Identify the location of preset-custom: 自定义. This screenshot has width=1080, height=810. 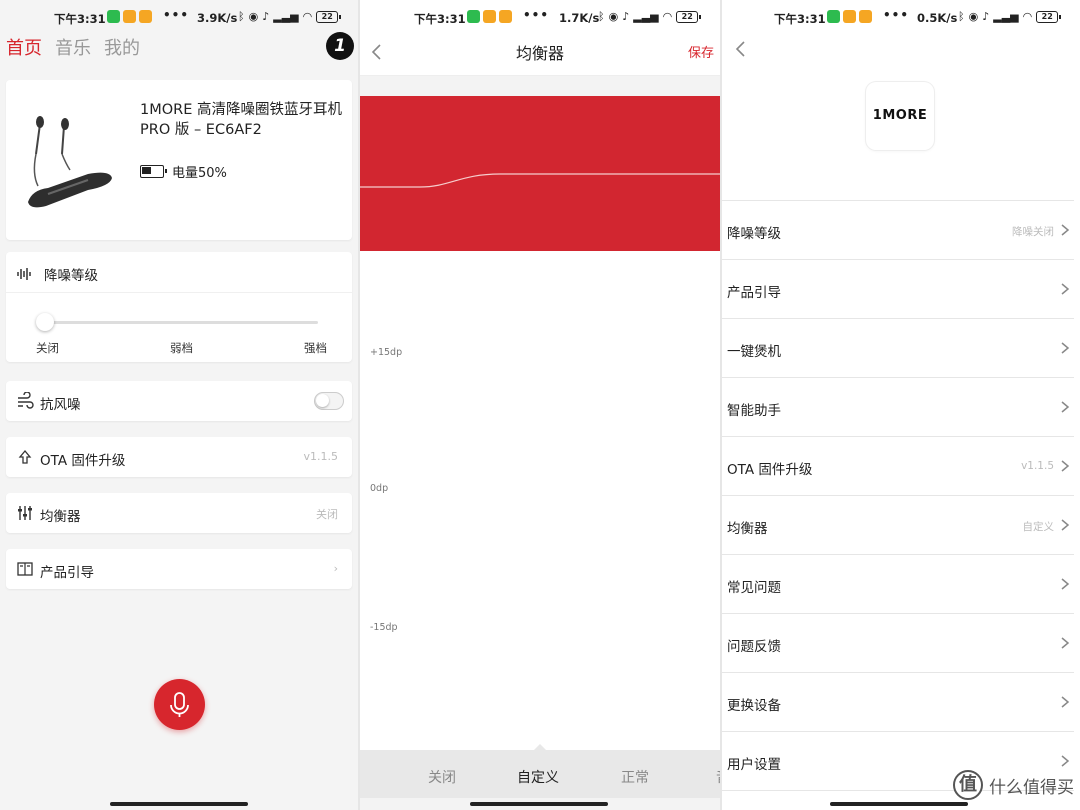
(538, 777).